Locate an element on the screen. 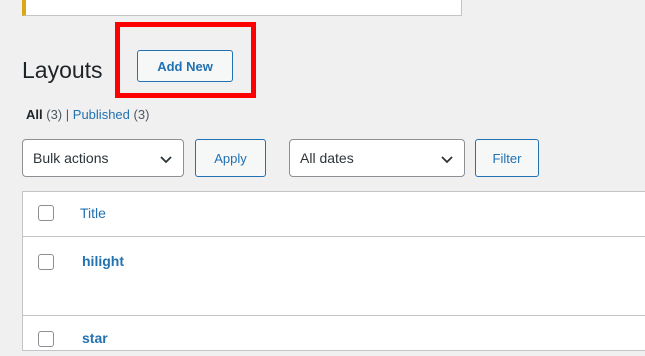 The height and width of the screenshot is (356, 645). add-new-button: Add New is located at coordinates (185, 66).